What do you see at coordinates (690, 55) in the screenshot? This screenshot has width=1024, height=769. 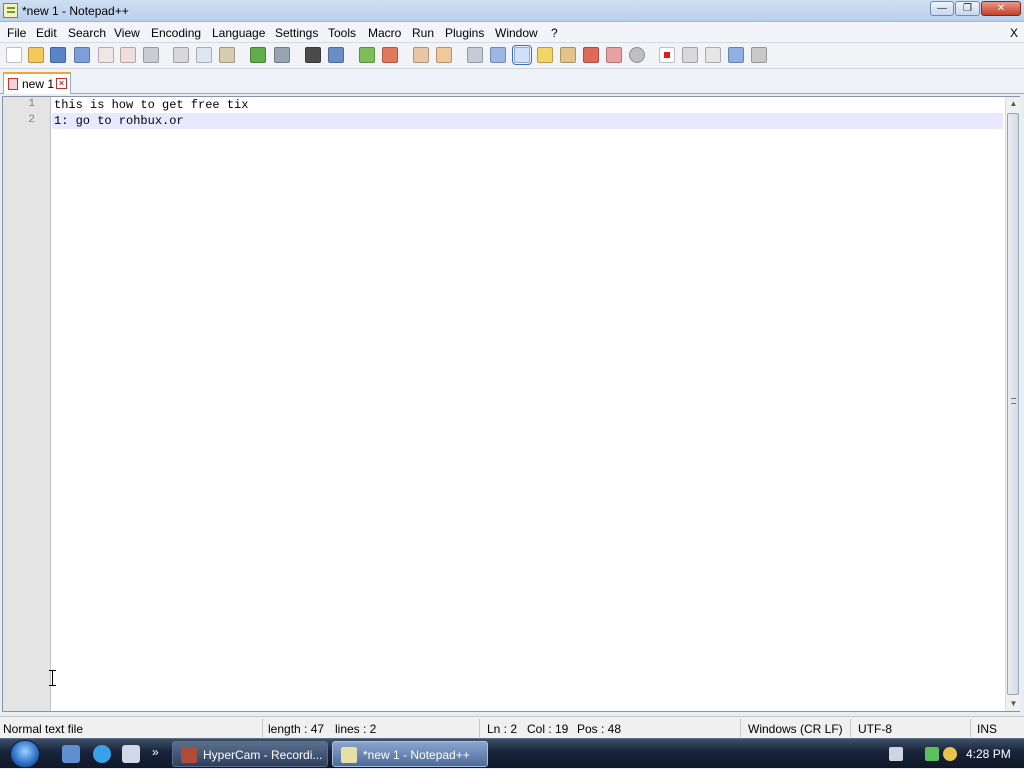 I see `stop-recording-icon` at bounding box center [690, 55].